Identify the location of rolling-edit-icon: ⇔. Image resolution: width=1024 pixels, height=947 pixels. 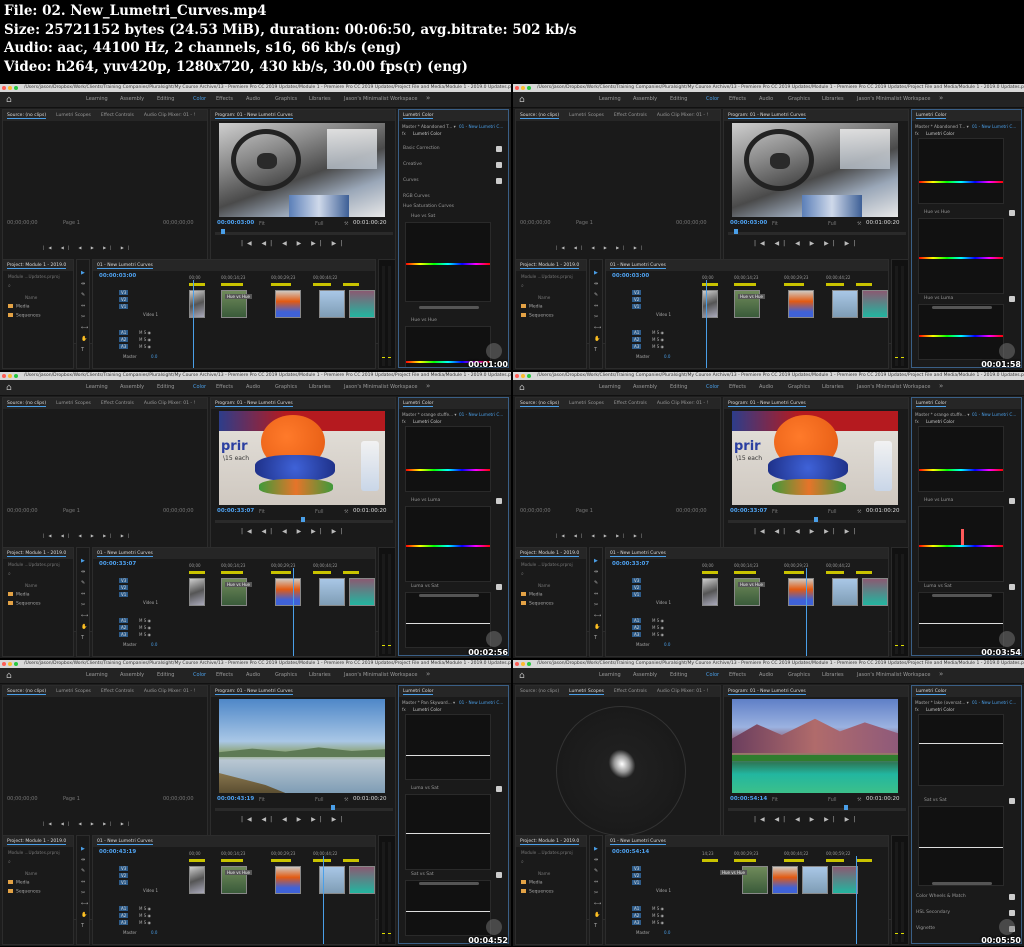
(83, 882).